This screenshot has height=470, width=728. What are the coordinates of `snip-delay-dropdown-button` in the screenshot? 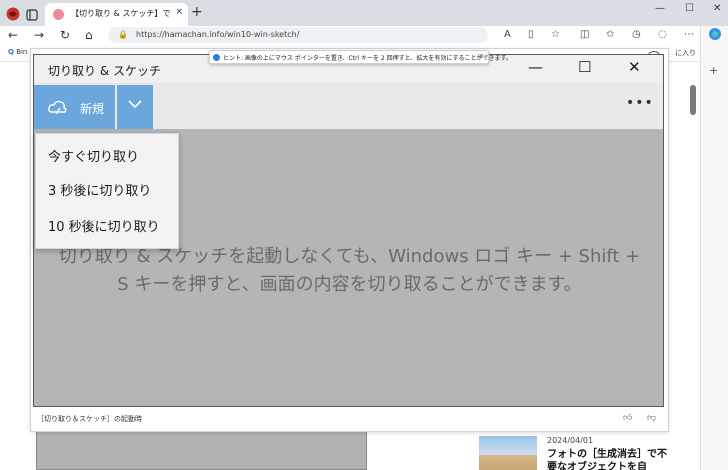 It's located at (135, 107).